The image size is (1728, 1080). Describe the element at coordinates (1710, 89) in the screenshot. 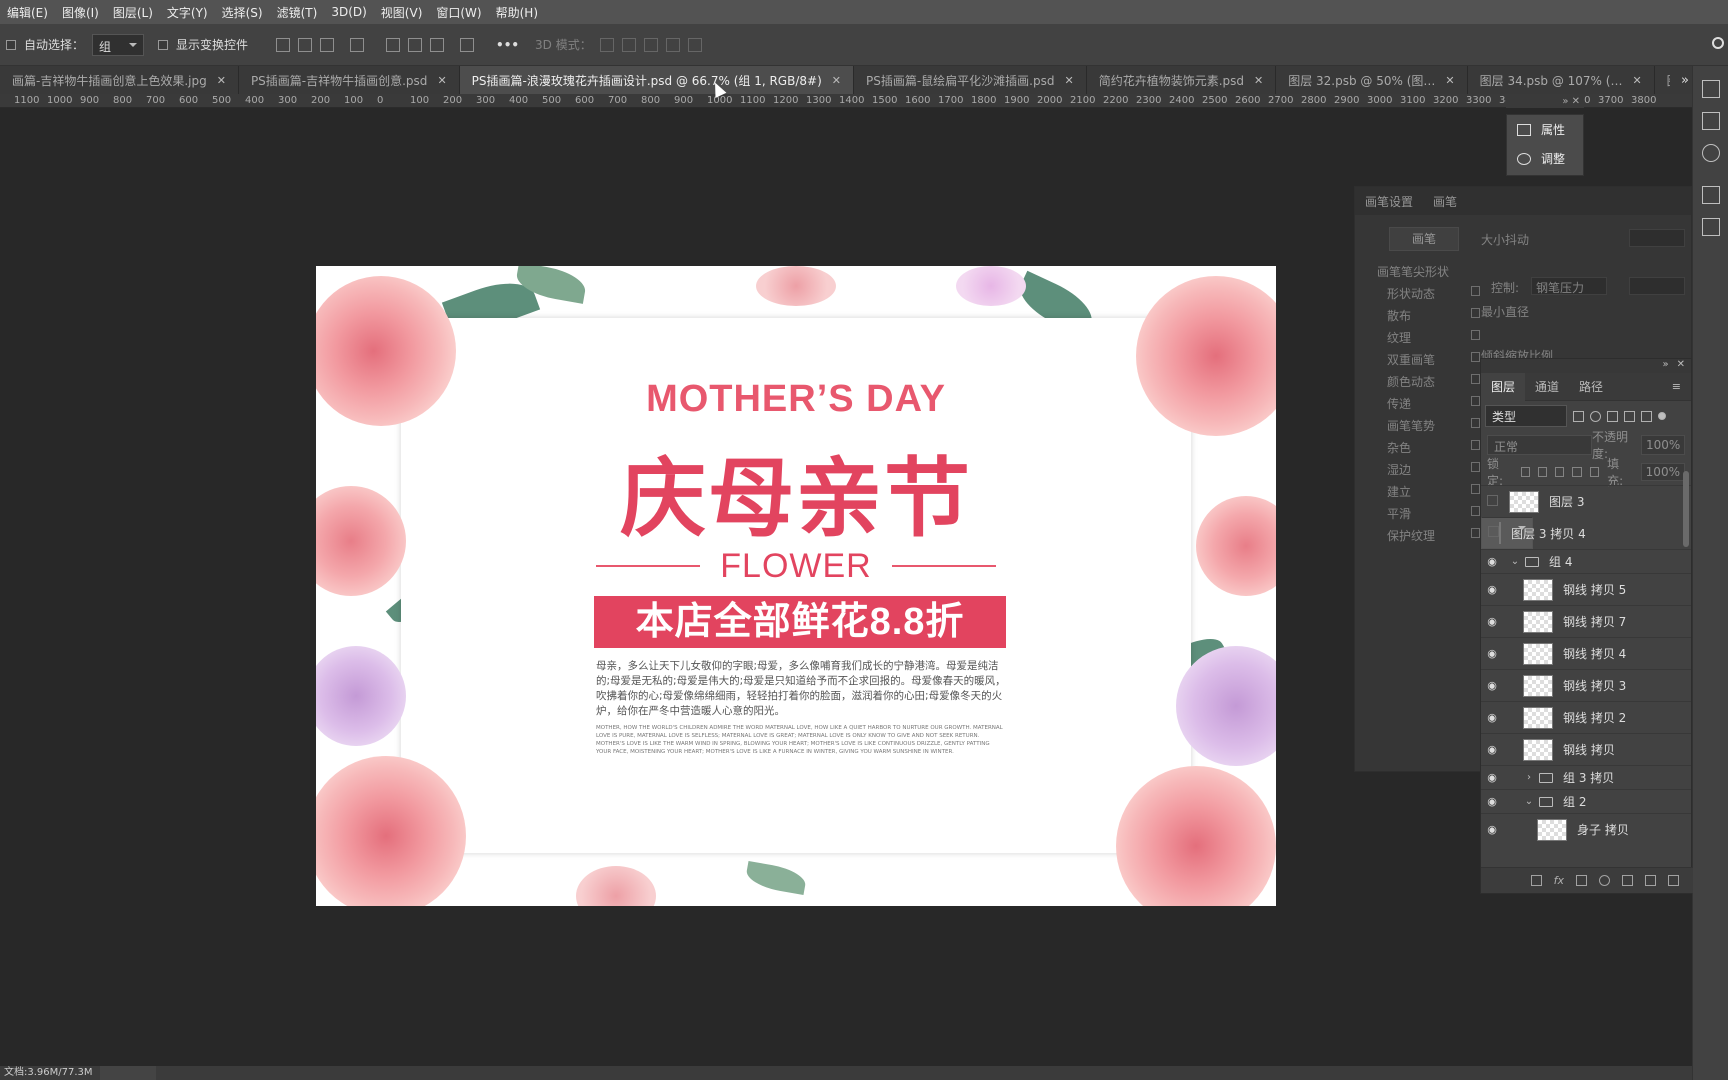

I see `history-icon` at that location.